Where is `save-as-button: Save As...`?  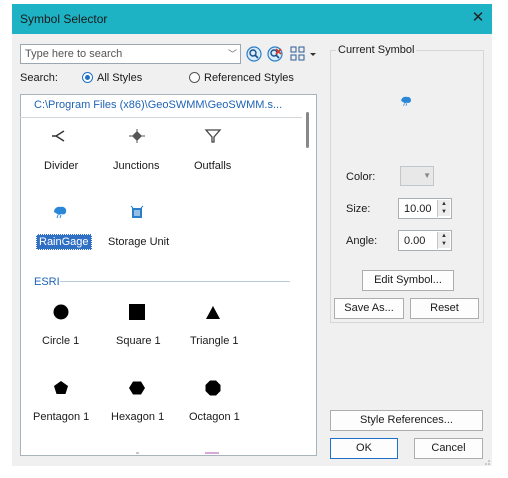
save-as-button: Save As... is located at coordinates (369, 308).